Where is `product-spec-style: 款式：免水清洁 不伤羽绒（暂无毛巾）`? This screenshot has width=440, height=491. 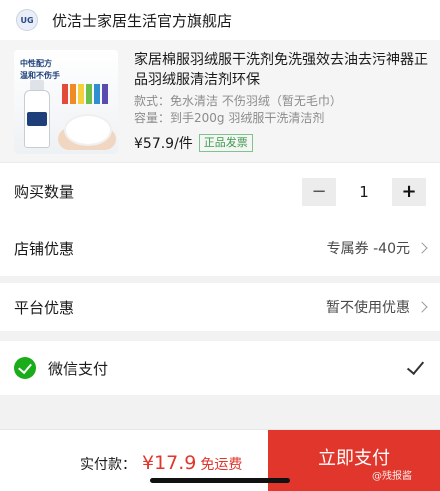
product-spec-style: 款式：免水清洁 不伤羽绒（暂无毛巾） is located at coordinates (238, 101).